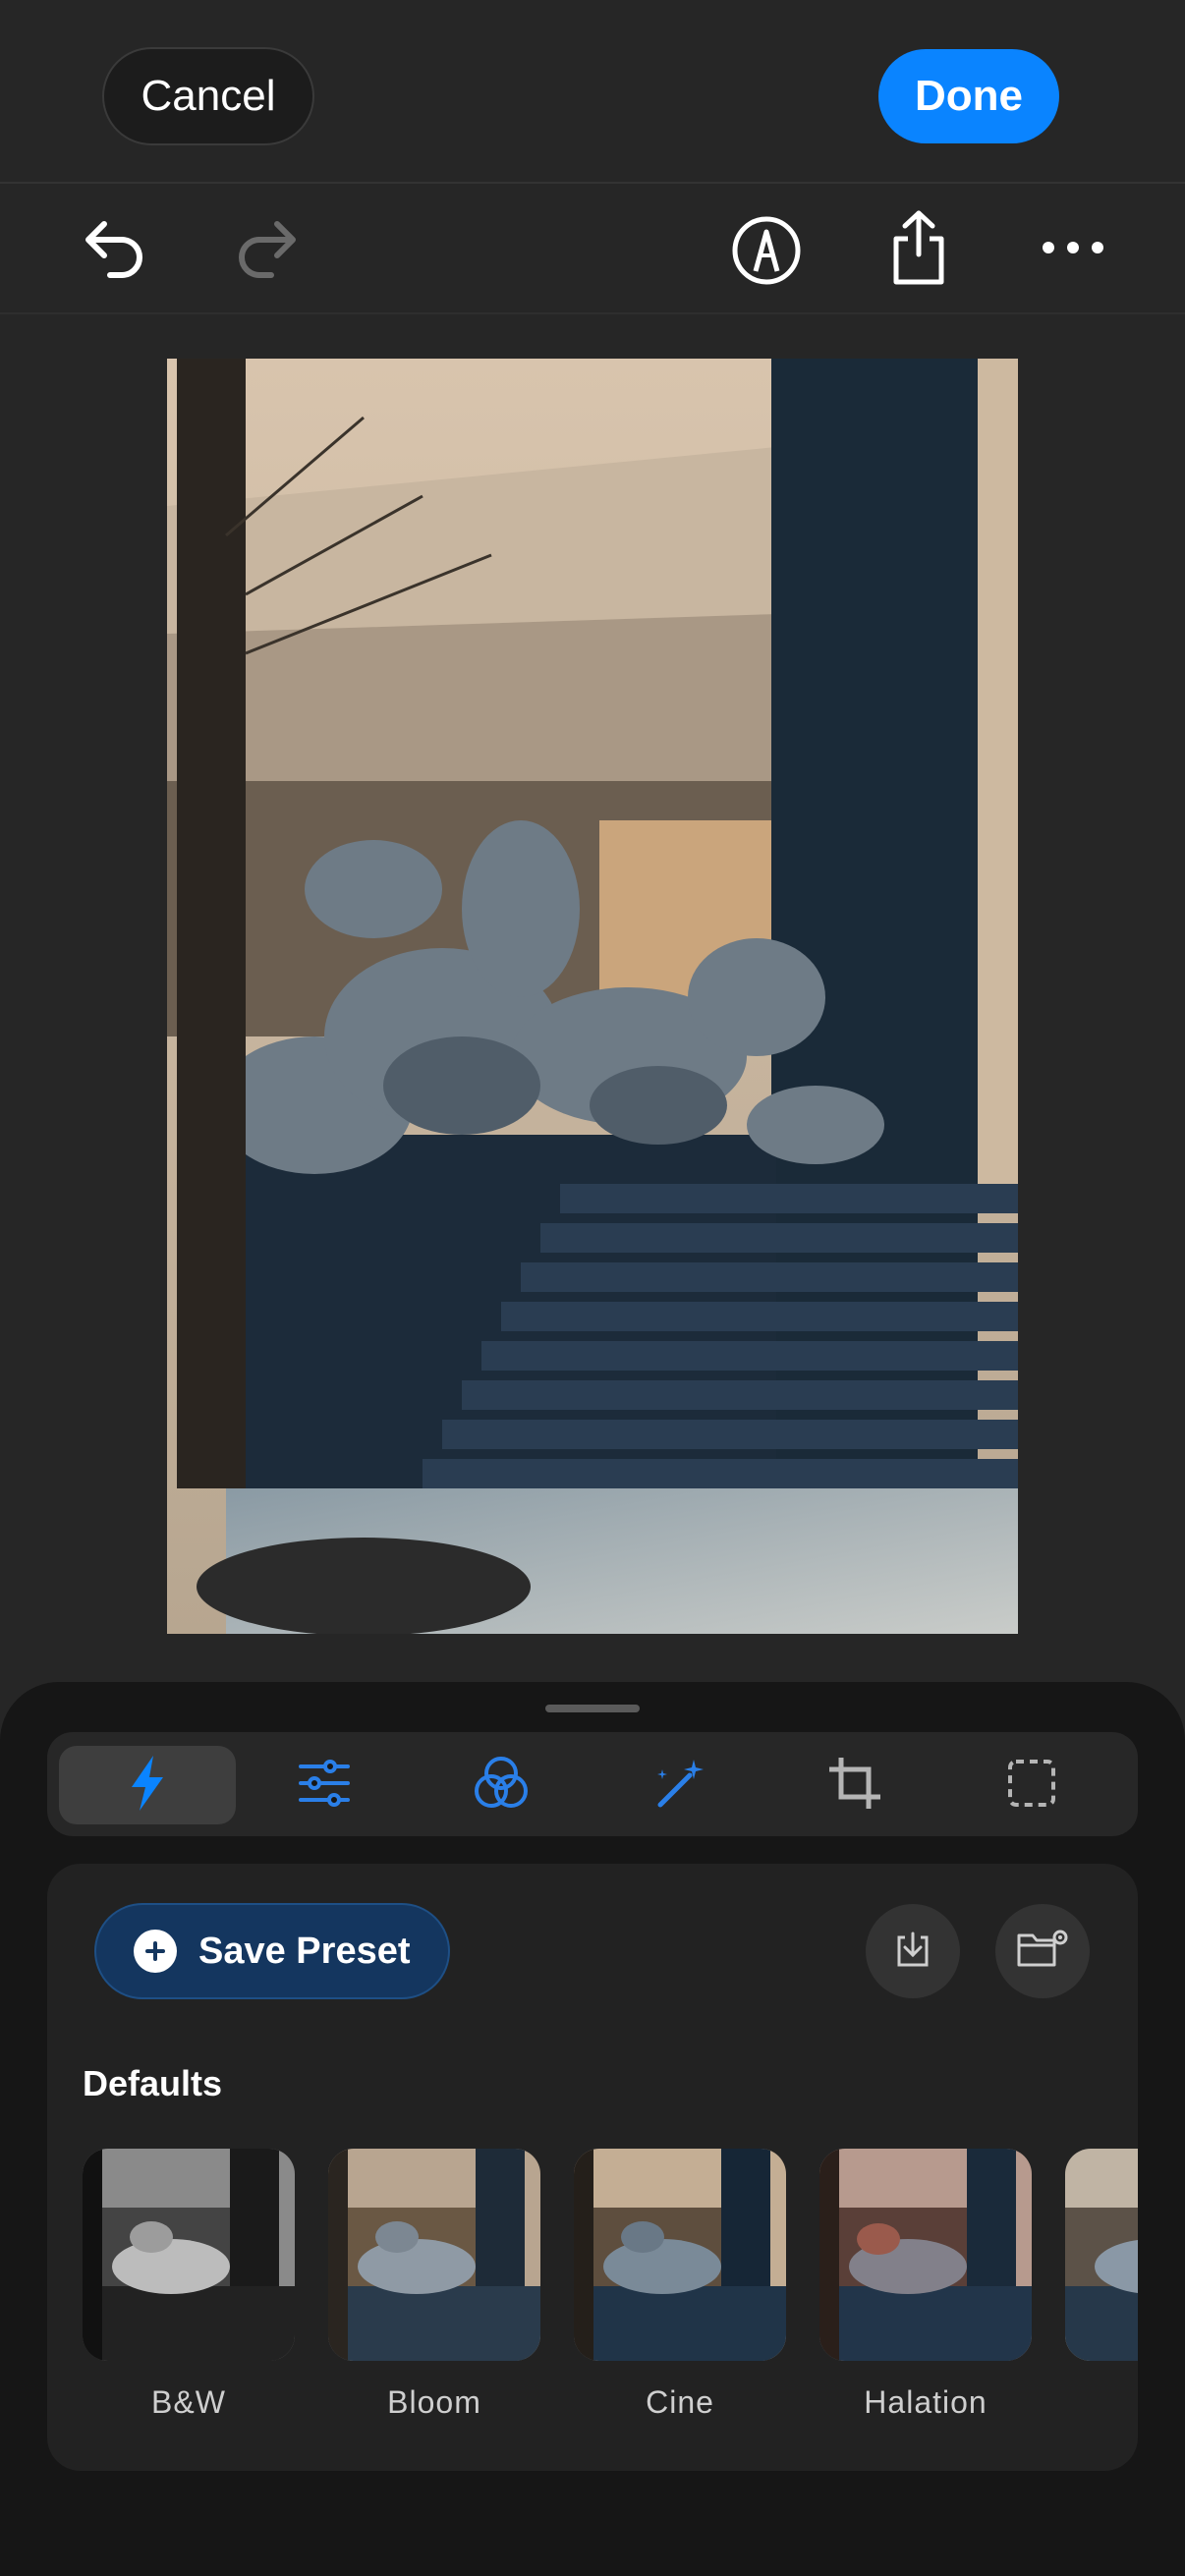 This screenshot has width=1185, height=2576. What do you see at coordinates (592, 1708) in the screenshot?
I see `sheet-grabber` at bounding box center [592, 1708].